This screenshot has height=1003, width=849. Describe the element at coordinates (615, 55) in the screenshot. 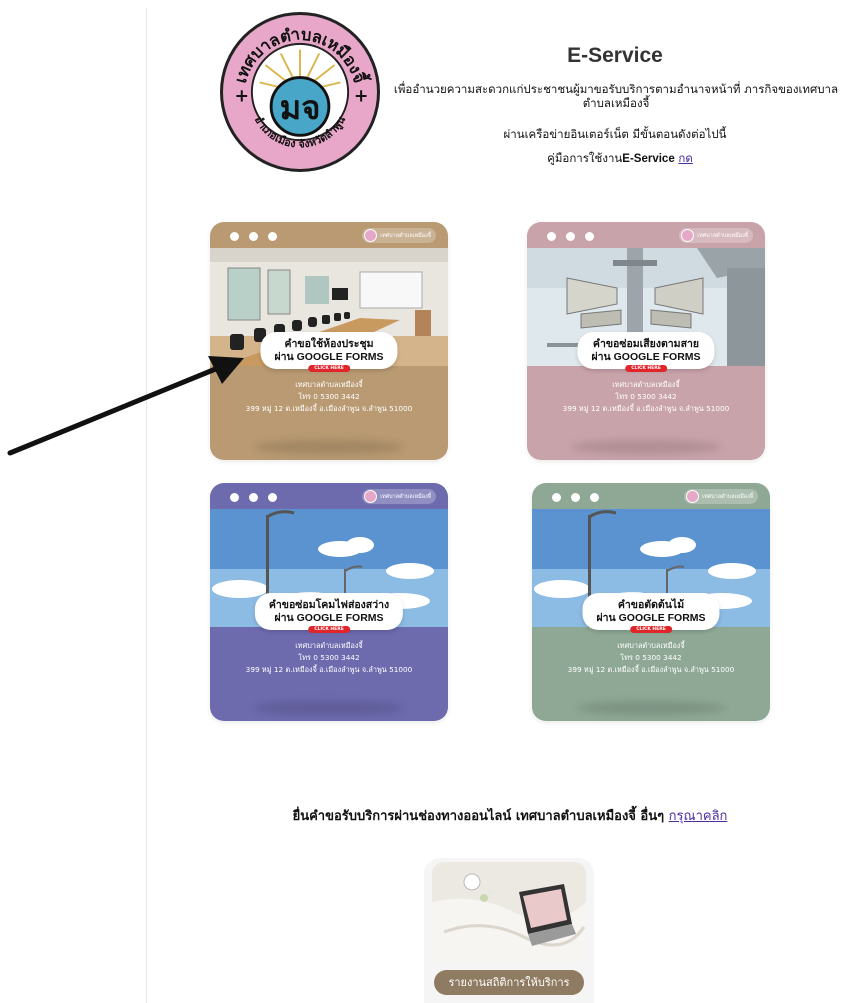

I see `page-title: E-Service` at that location.